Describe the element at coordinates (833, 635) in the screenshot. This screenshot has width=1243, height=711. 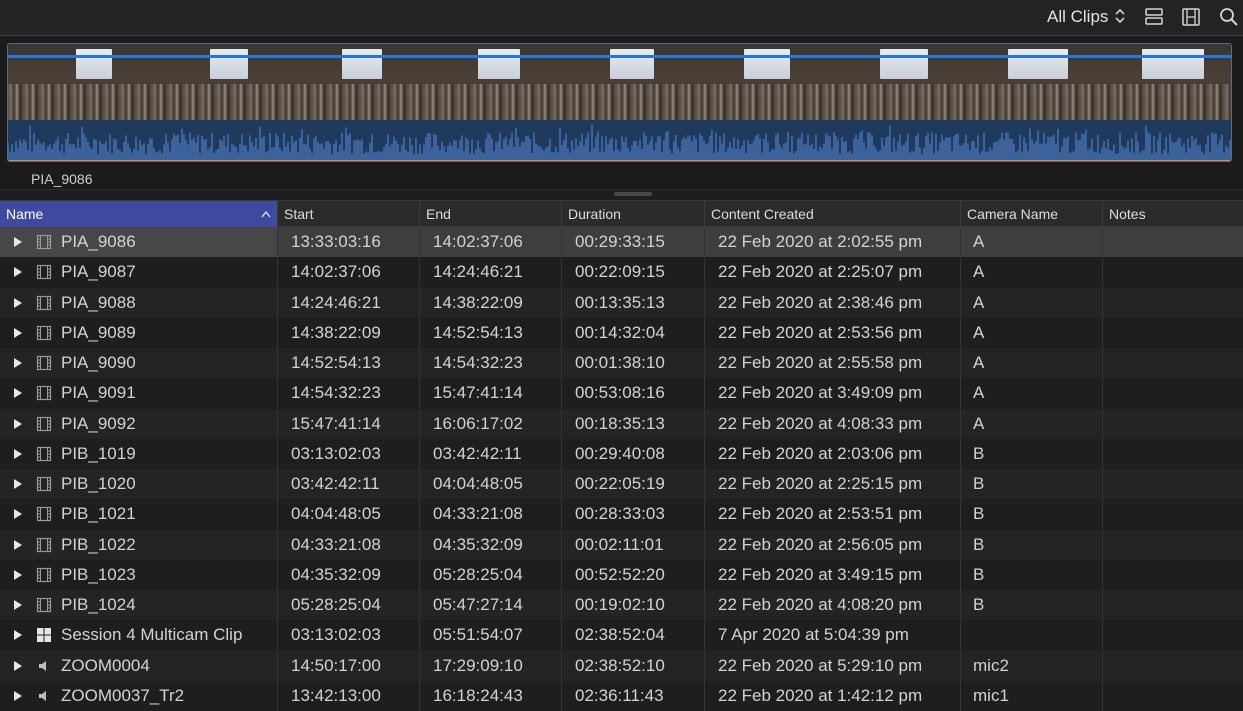
I see `cell-content-created: 7 Apr 2020 at 5:04:39 pm` at that location.